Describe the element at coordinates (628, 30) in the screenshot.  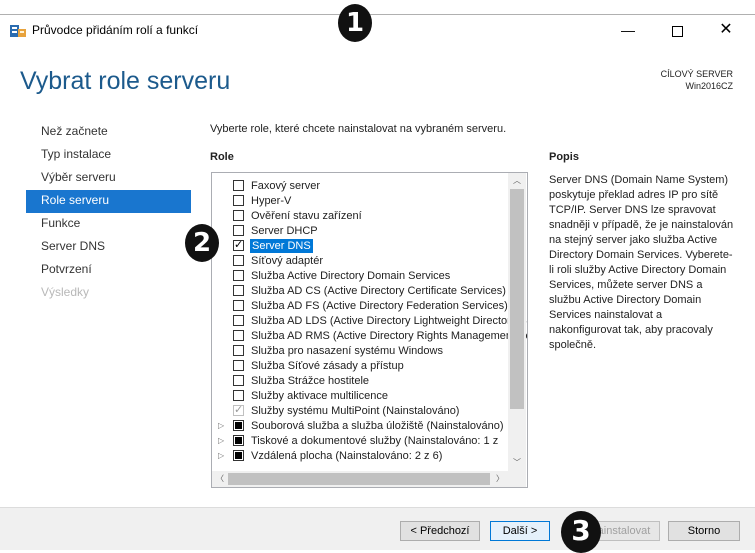
I see `minimize-button: —` at that location.